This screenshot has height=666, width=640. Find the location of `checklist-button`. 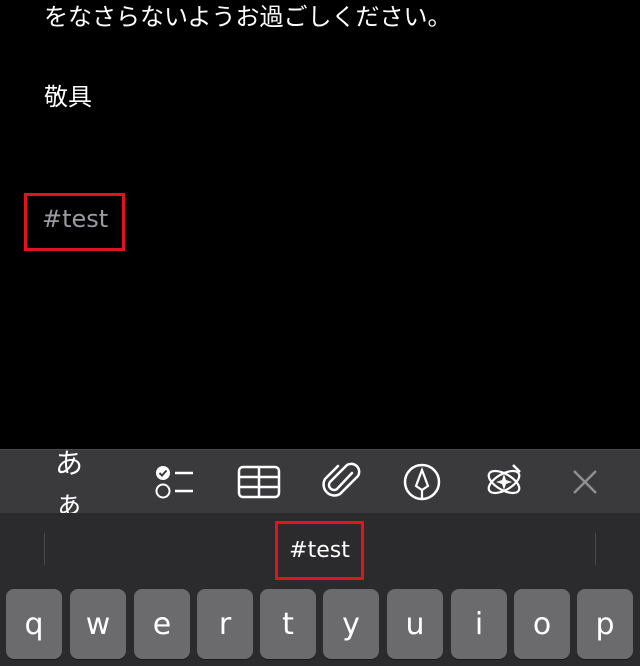

checklist-button is located at coordinates (174, 482).